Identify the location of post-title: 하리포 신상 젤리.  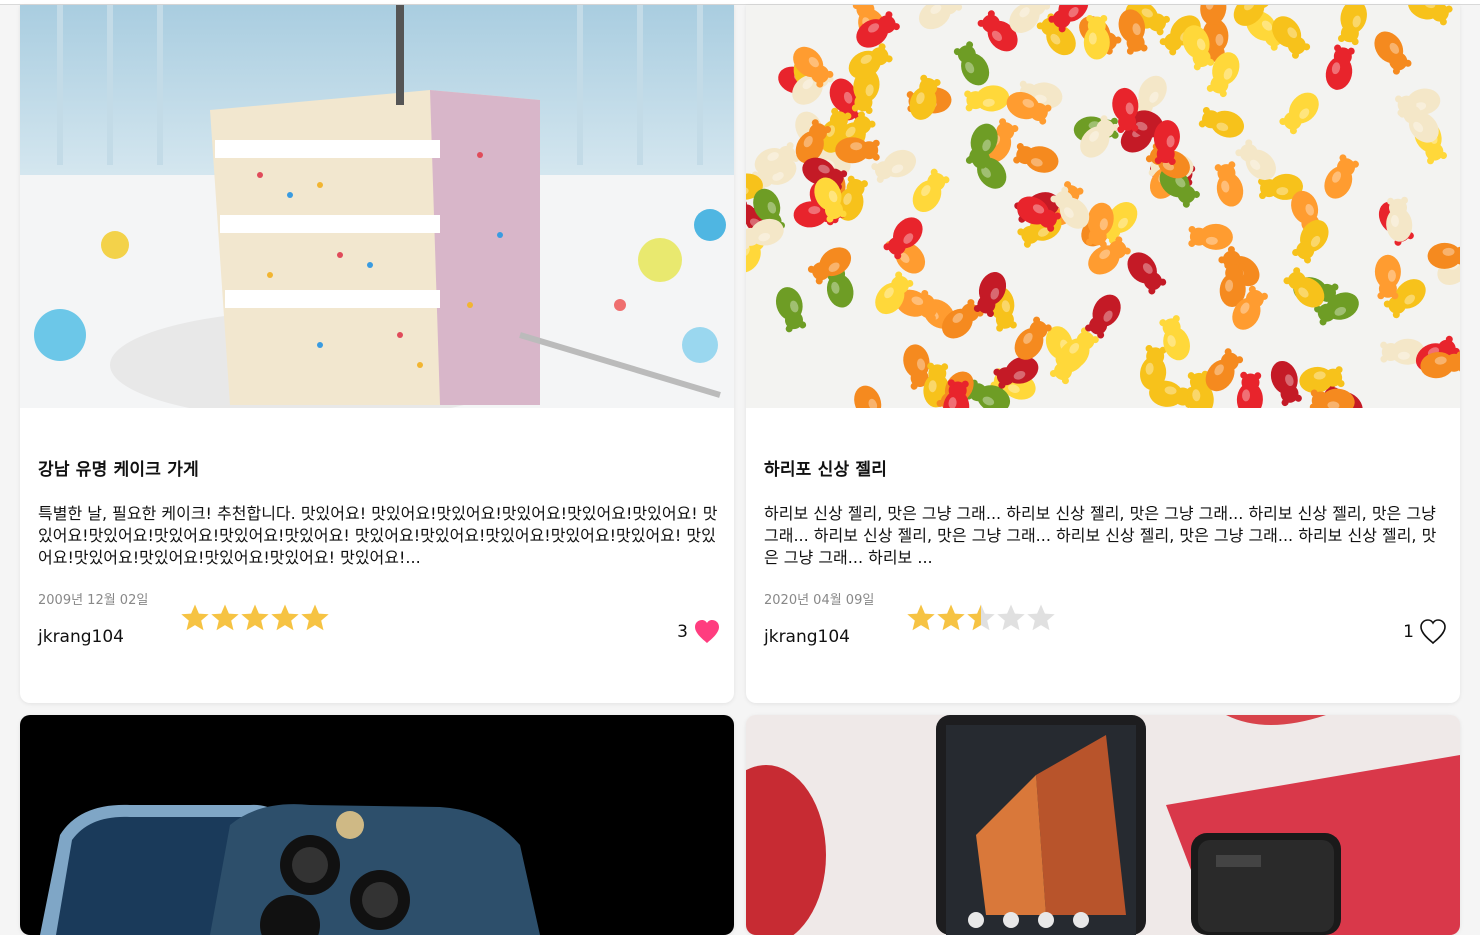
(825, 467).